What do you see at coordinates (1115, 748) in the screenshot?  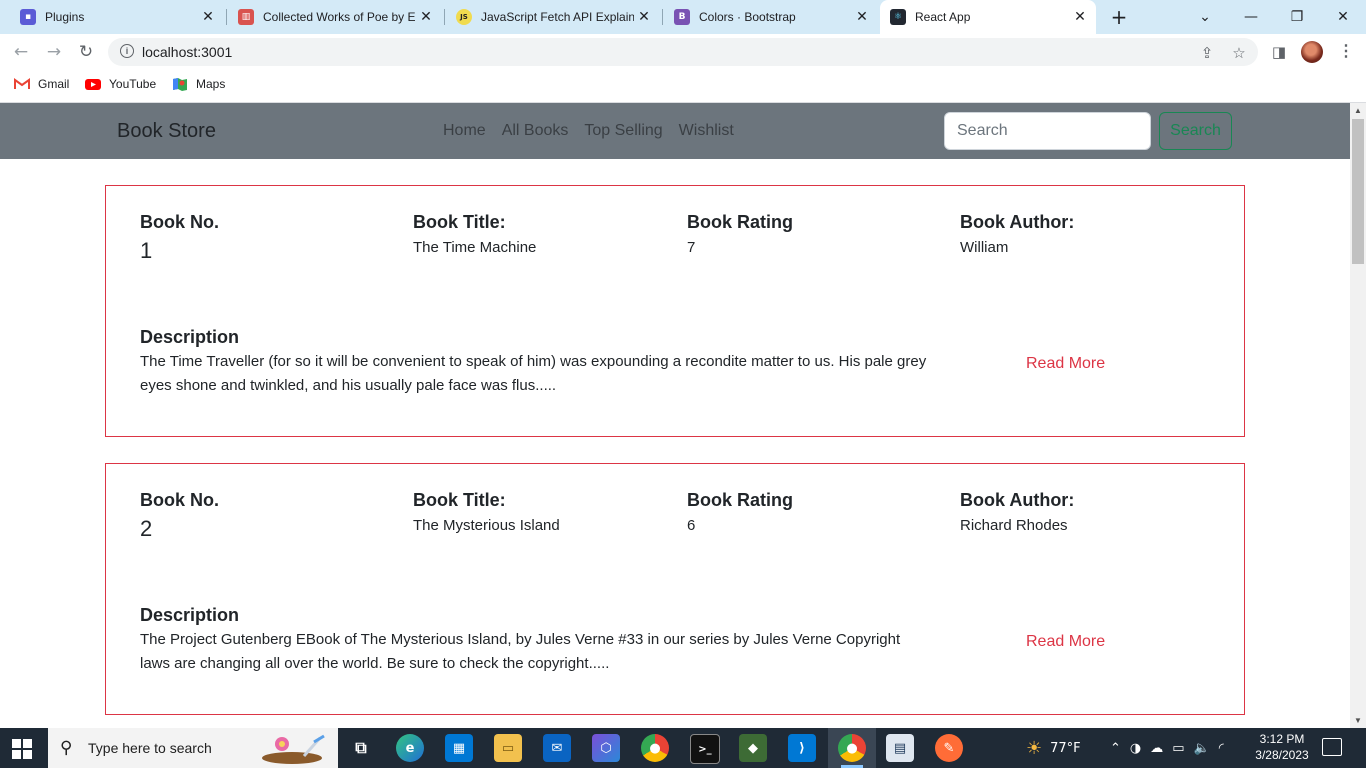 I see `tray-chevron-icon: ⌃` at bounding box center [1115, 748].